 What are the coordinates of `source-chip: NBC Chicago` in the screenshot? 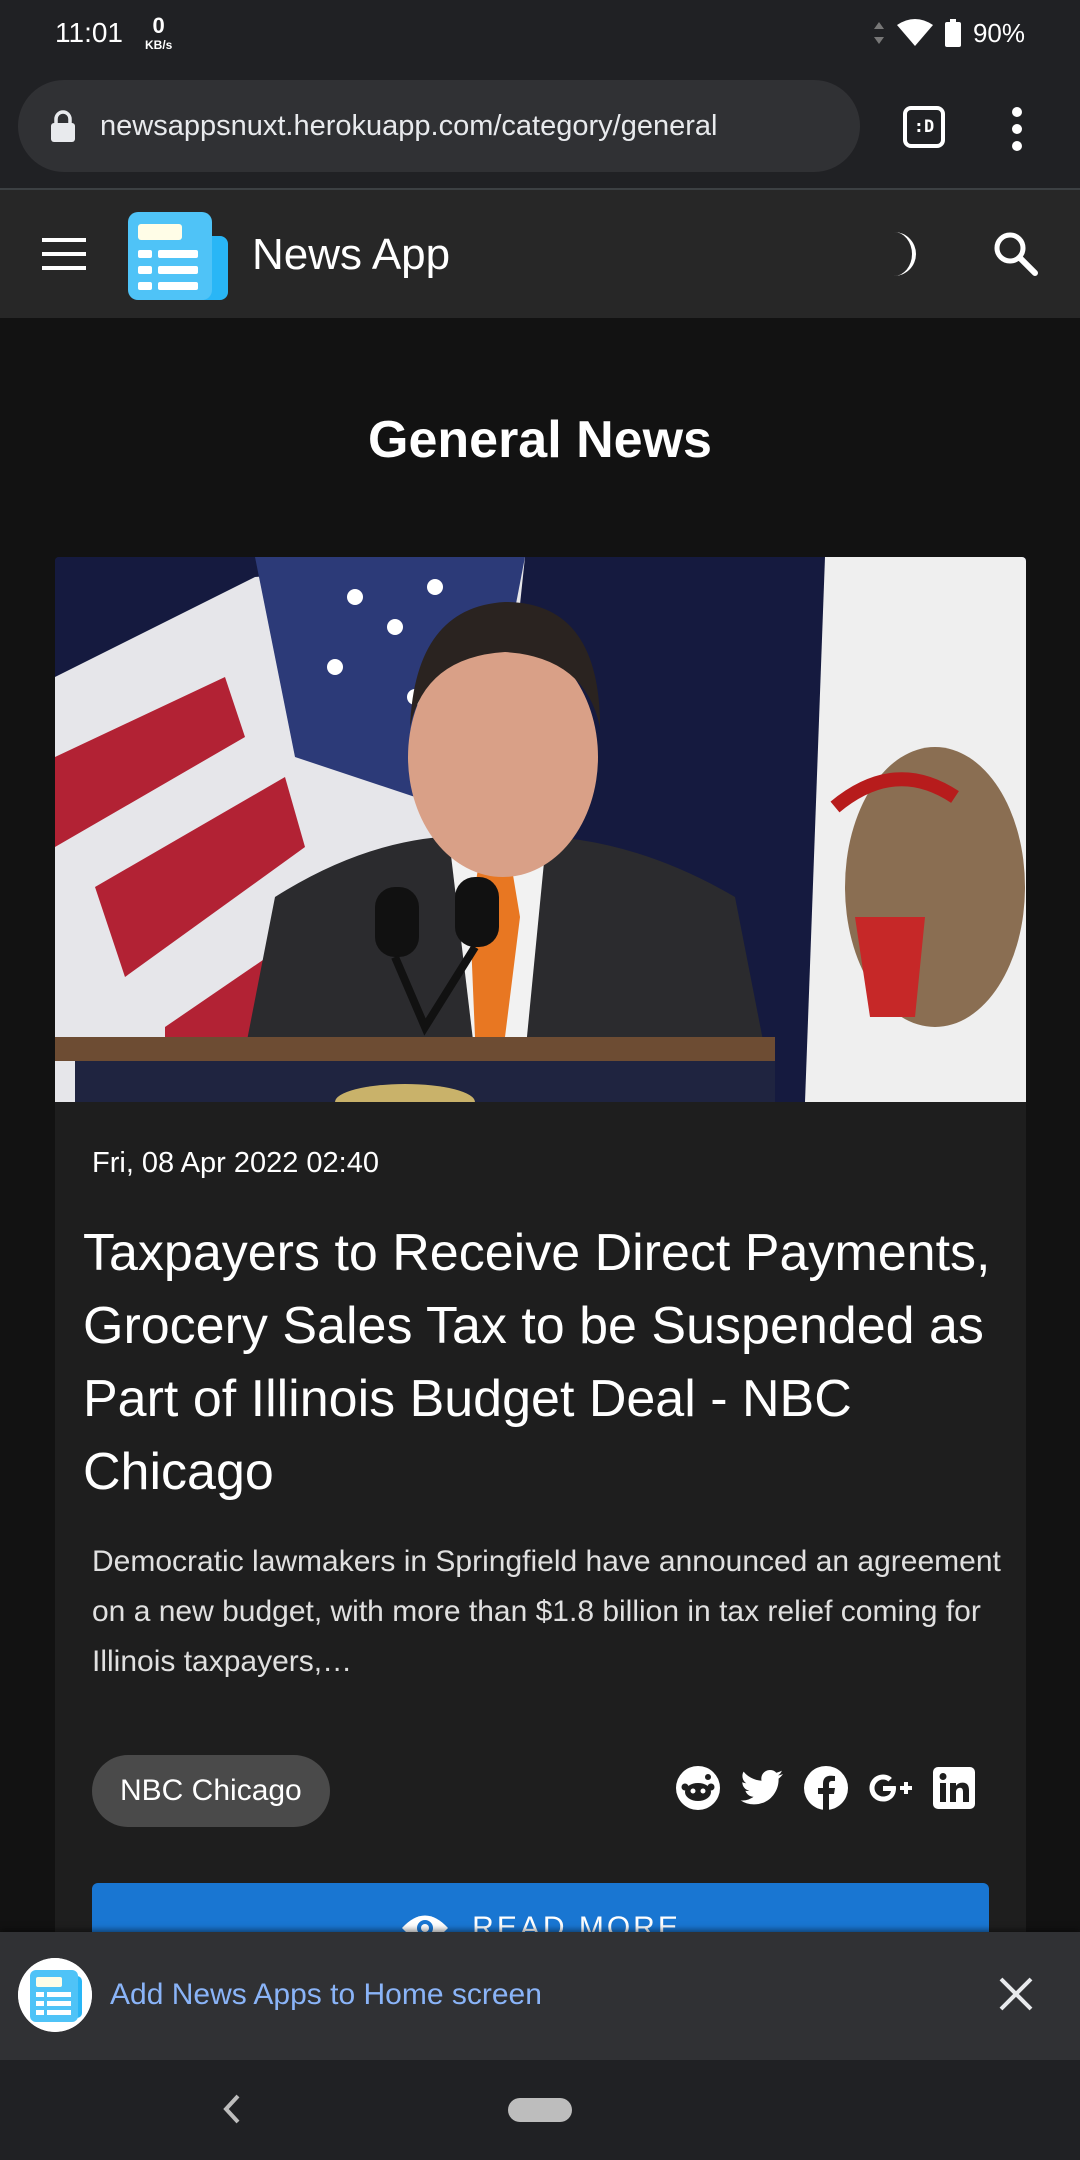 It's located at (211, 1791).